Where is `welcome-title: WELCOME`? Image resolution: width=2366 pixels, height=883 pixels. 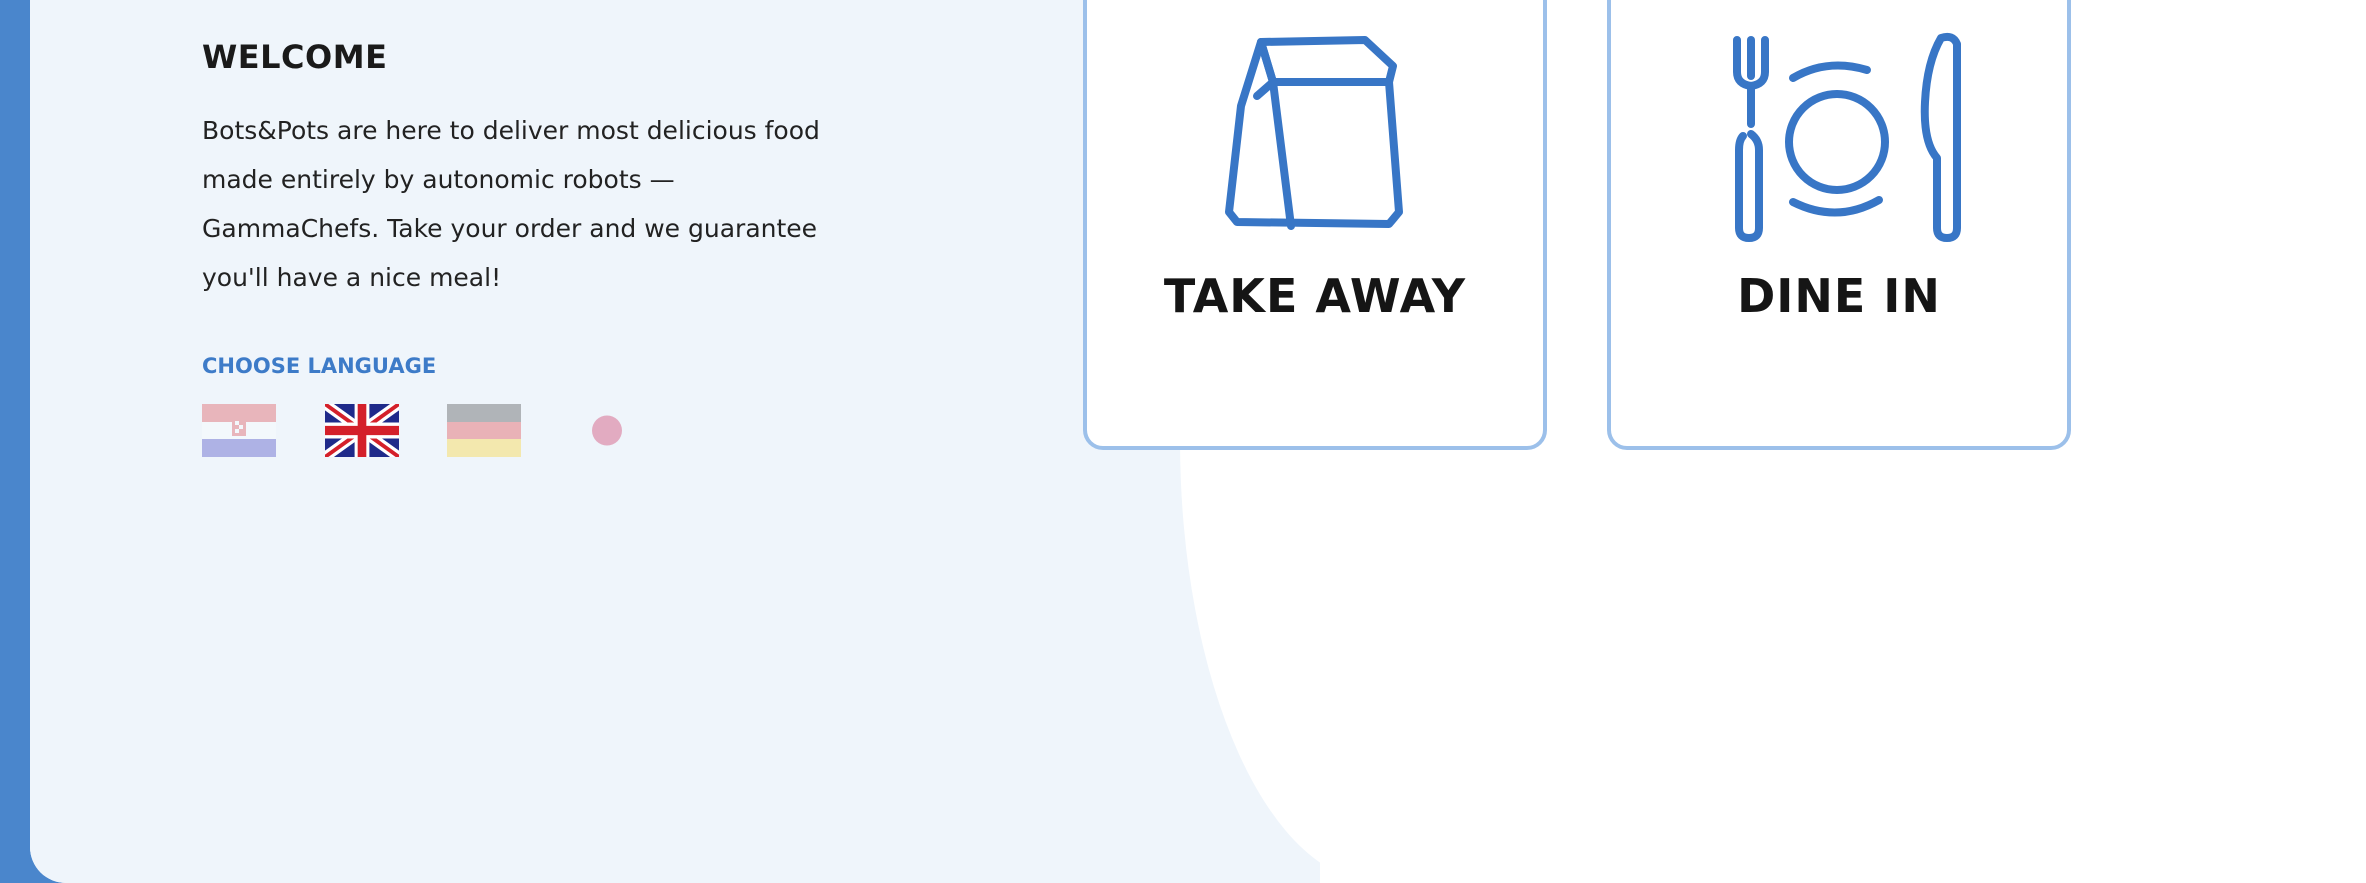 welcome-title: WELCOME is located at coordinates (295, 57).